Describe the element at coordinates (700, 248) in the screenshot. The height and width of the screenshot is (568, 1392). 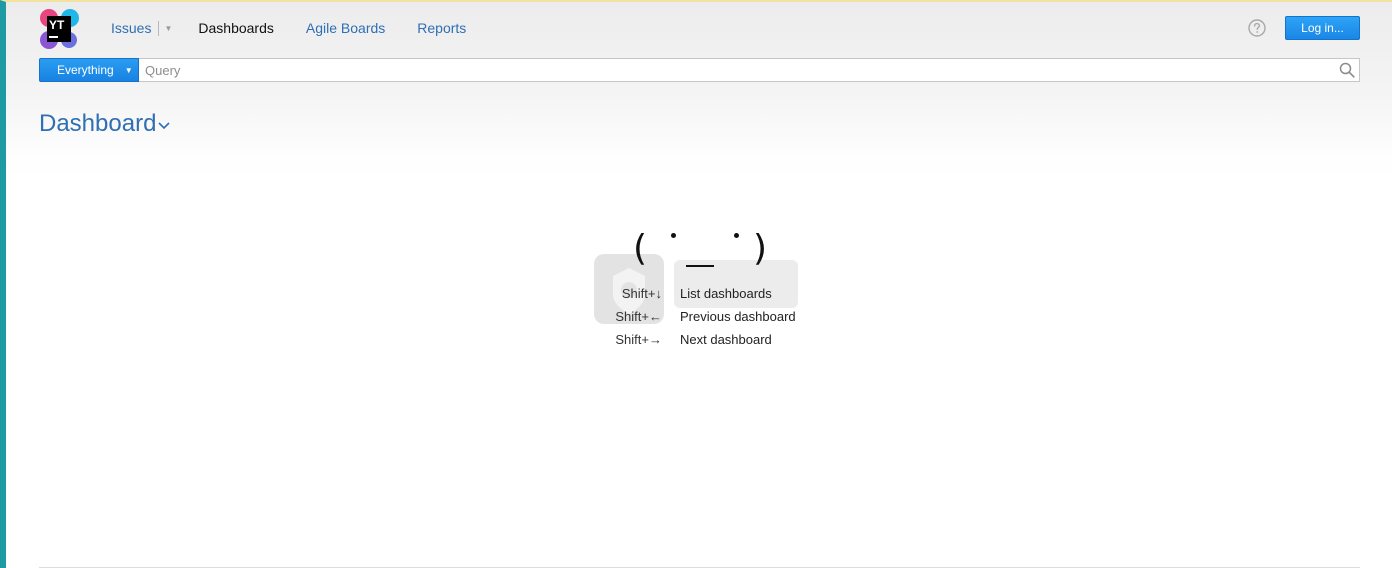
I see `empty-state-emoticon: ( )` at that location.